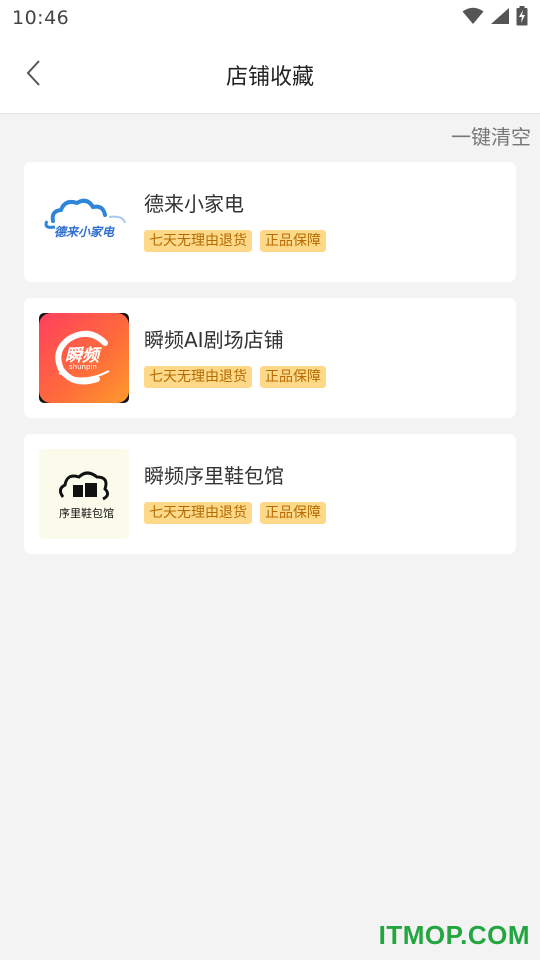 This screenshot has width=540, height=960. Describe the element at coordinates (491, 135) in the screenshot. I see `clear-all-button: 一键清空` at that location.